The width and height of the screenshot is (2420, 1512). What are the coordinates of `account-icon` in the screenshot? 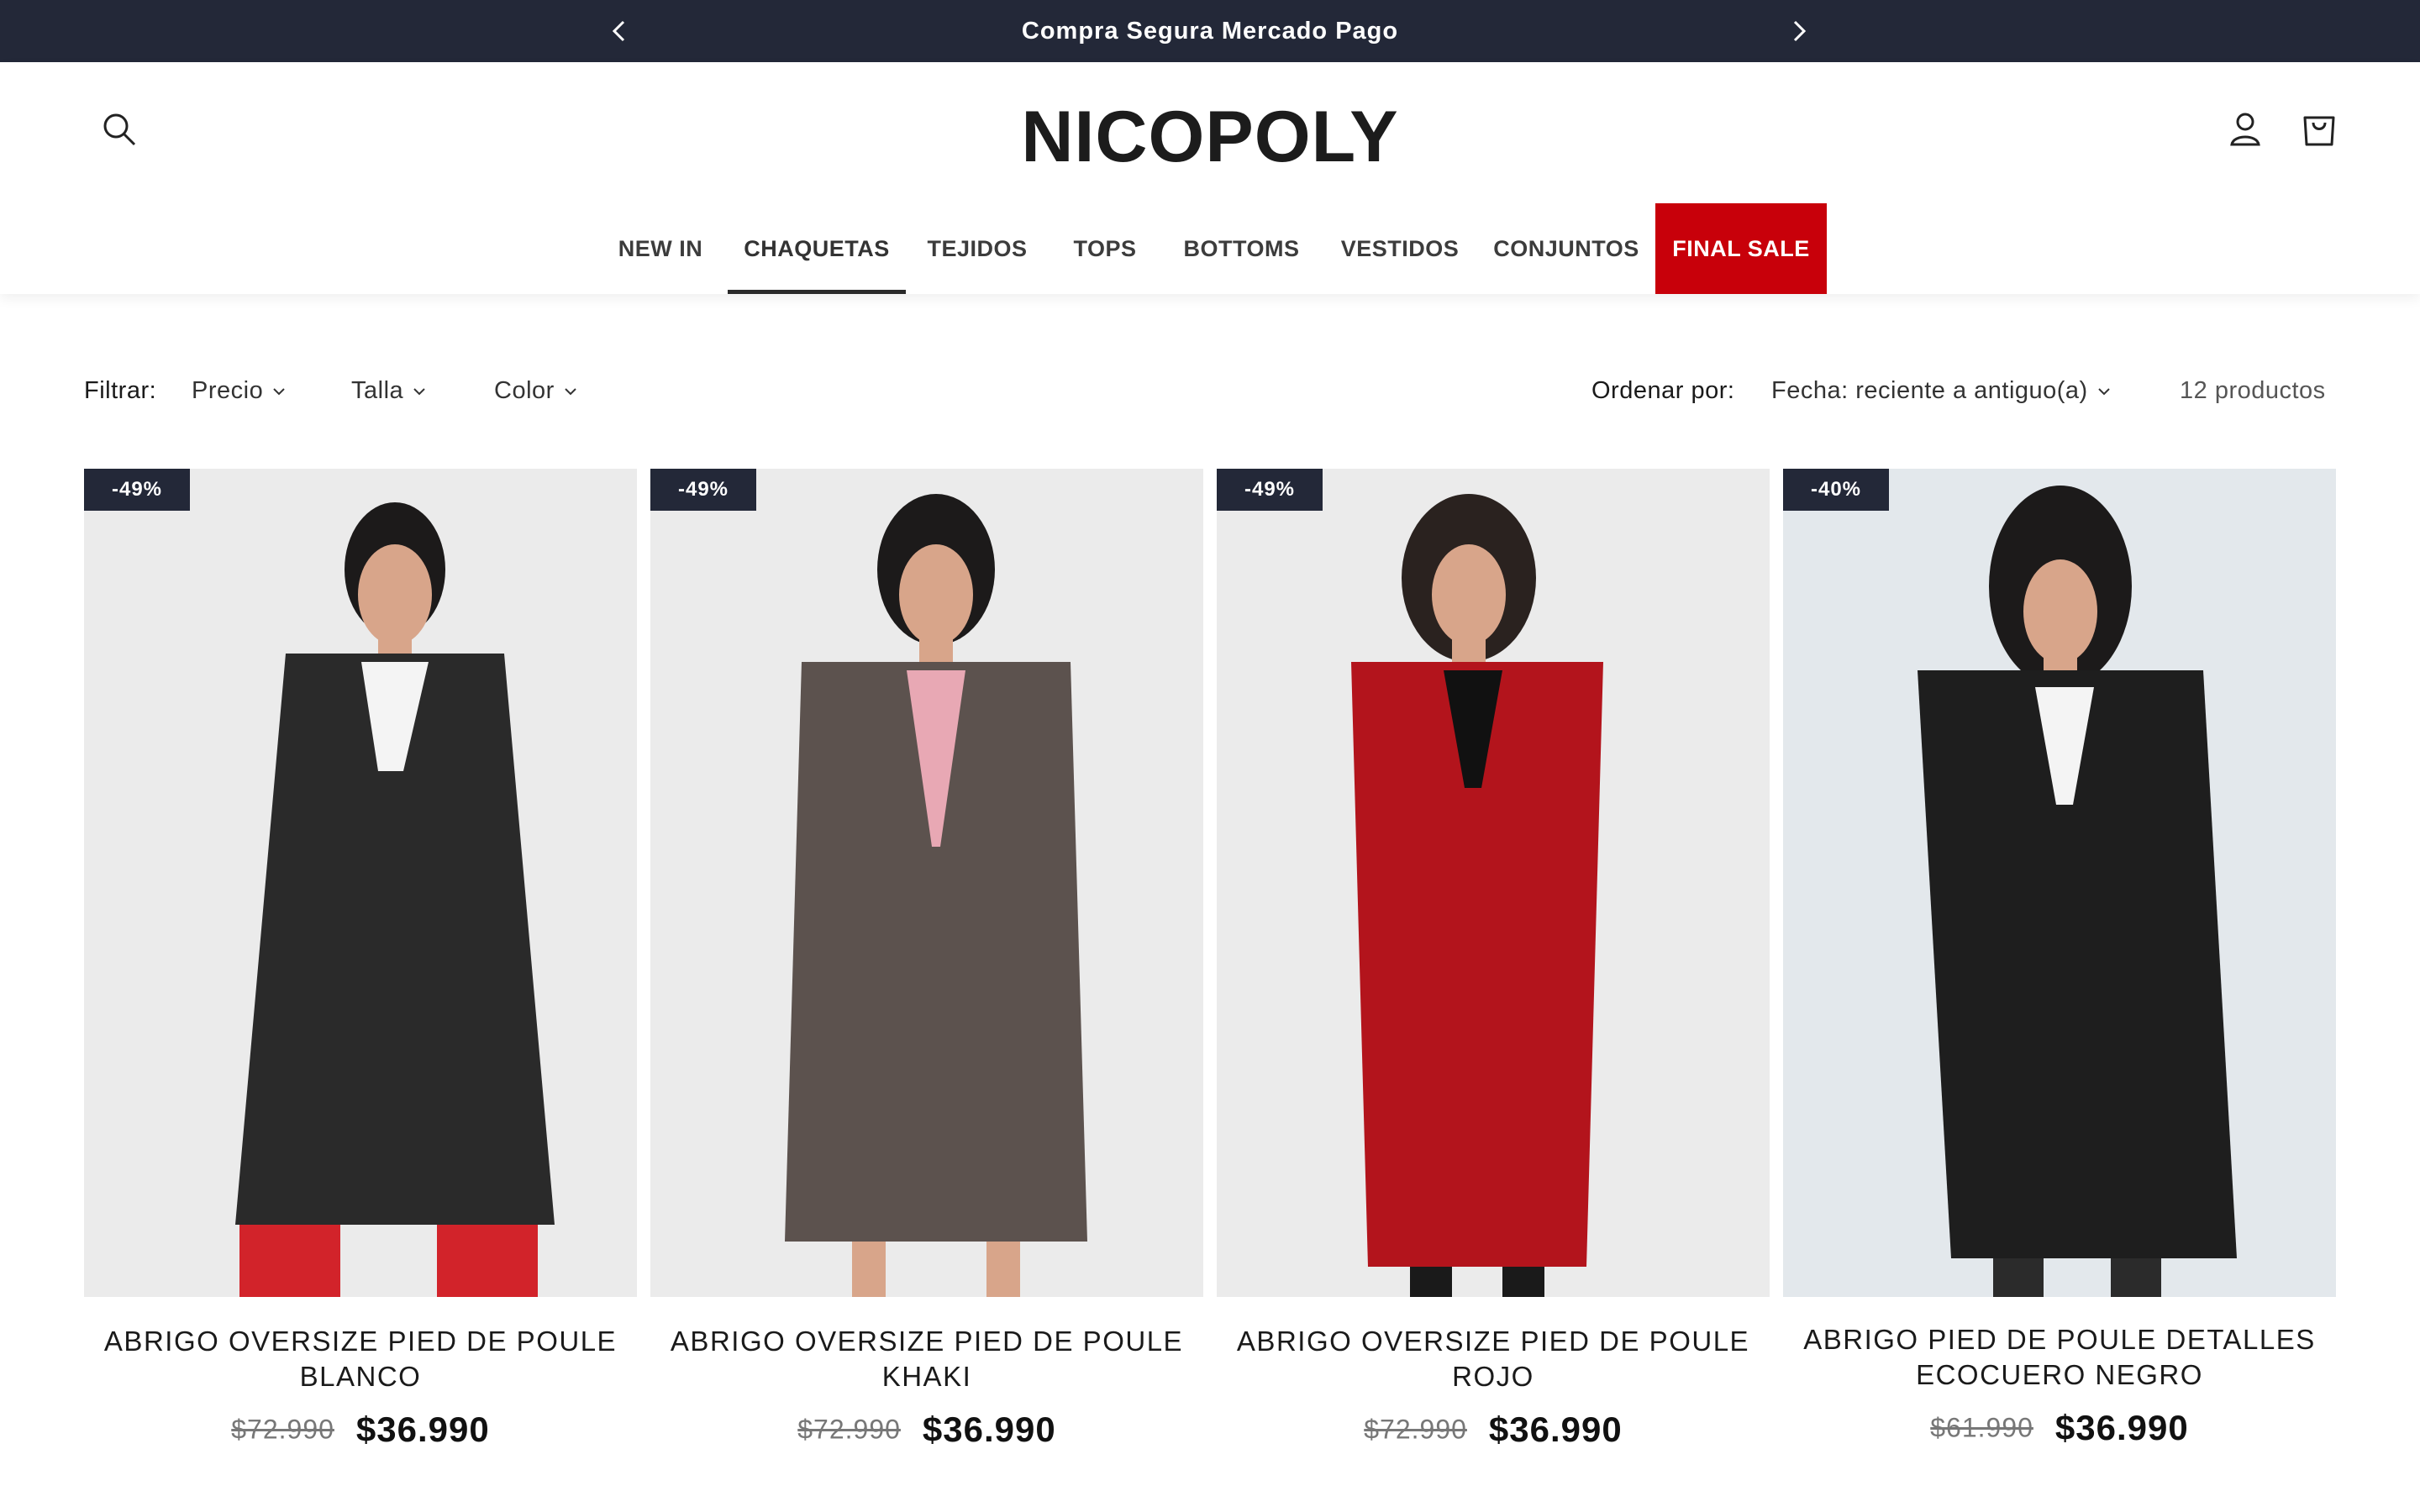 It's located at (2245, 129).